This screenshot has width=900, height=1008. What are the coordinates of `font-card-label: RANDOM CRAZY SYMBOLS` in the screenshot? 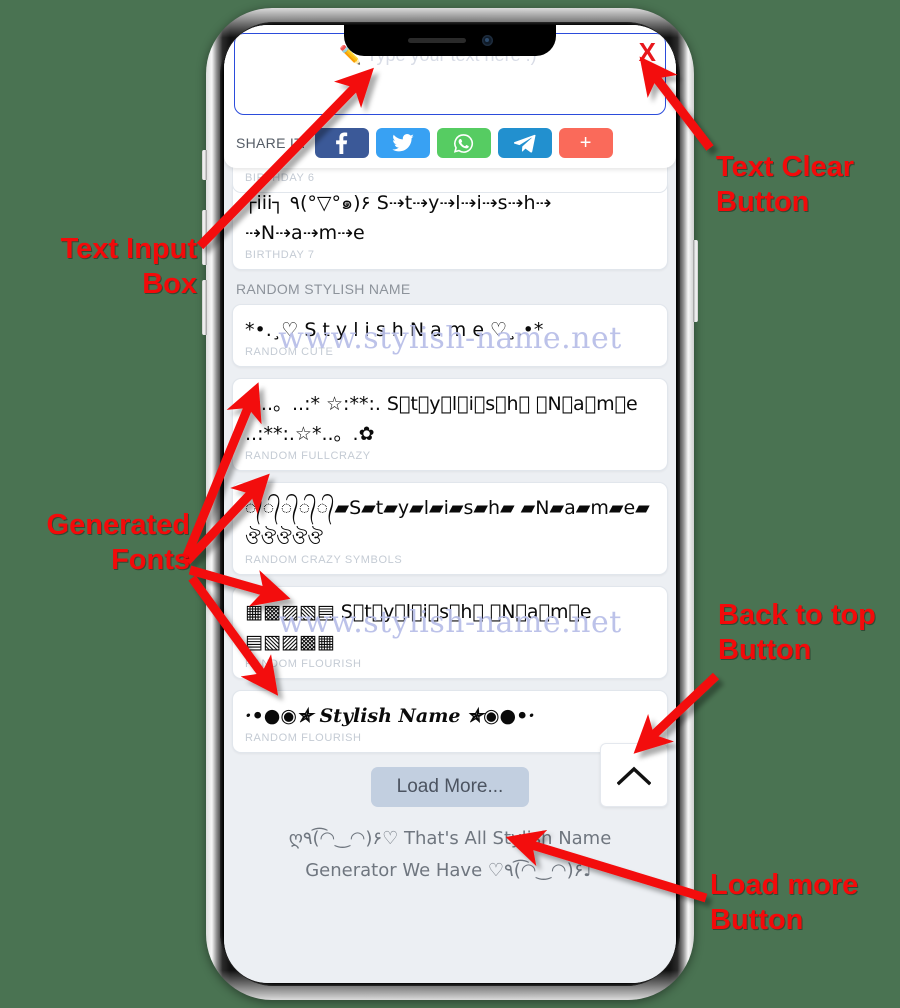 It's located at (324, 560).